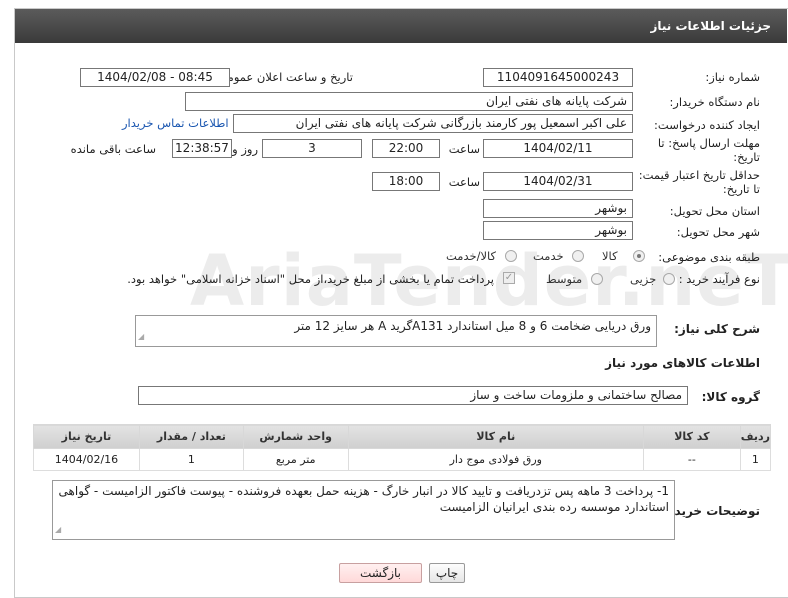 This screenshot has width=788, height=598. Describe the element at coordinates (755, 459) in the screenshot. I see `cell-row: 1` at that location.